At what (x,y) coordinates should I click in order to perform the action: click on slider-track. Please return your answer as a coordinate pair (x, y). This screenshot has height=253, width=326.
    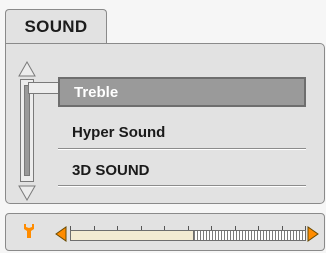
    Looking at the image, I should click on (188, 235).